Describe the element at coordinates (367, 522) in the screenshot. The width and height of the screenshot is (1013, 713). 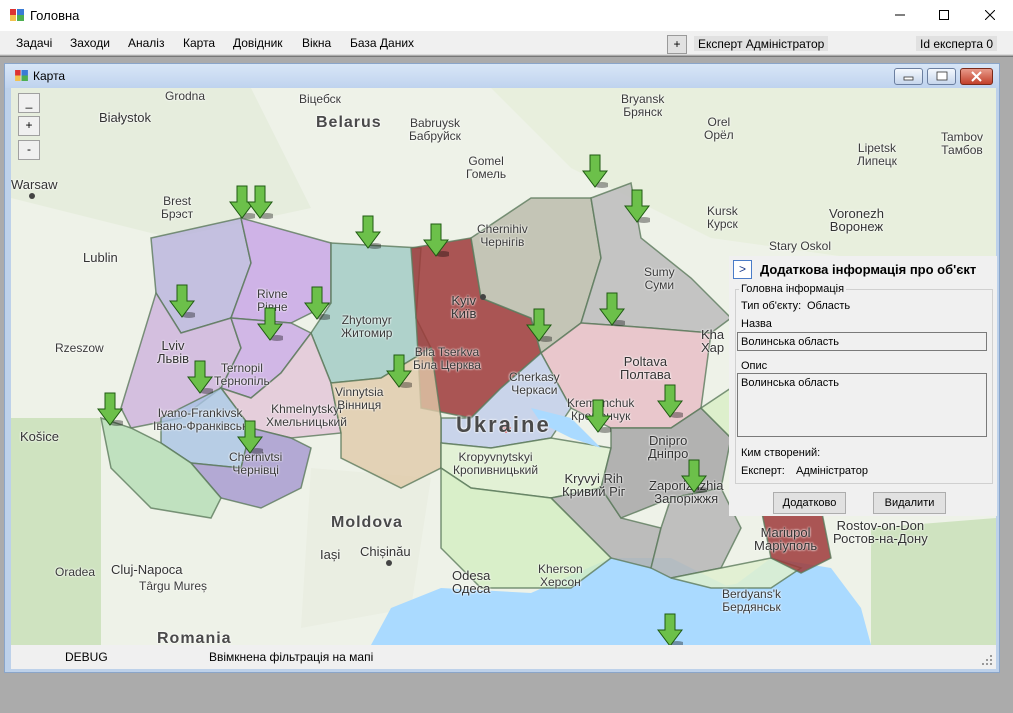
I see `label-moldova: Moldova` at that location.